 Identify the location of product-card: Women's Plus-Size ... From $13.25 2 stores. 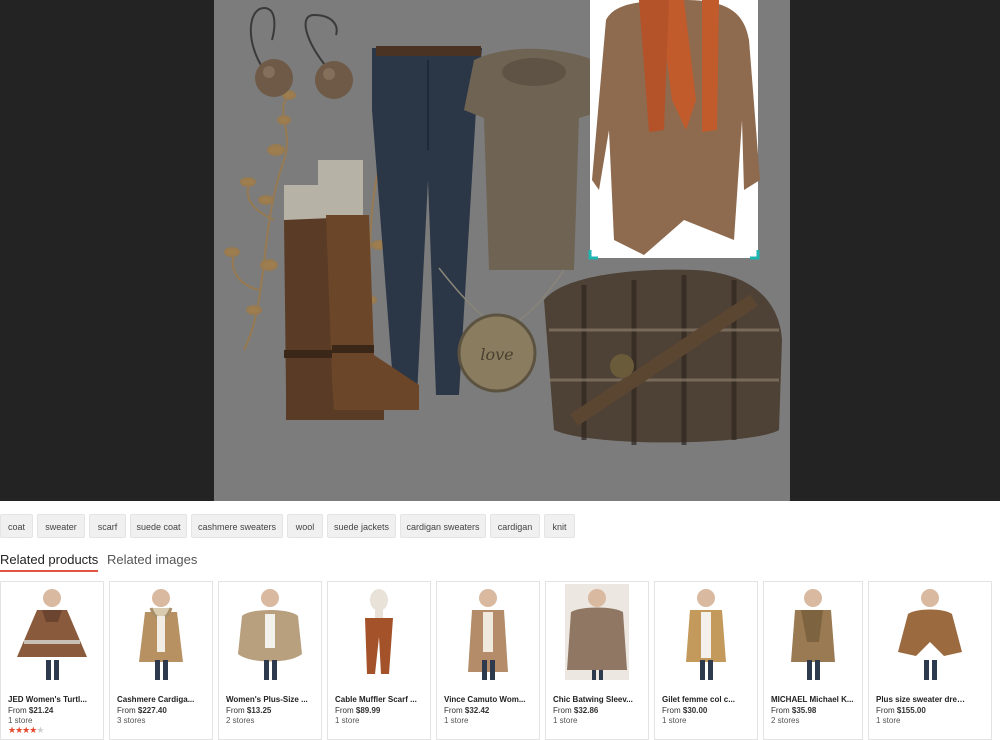
(270, 660).